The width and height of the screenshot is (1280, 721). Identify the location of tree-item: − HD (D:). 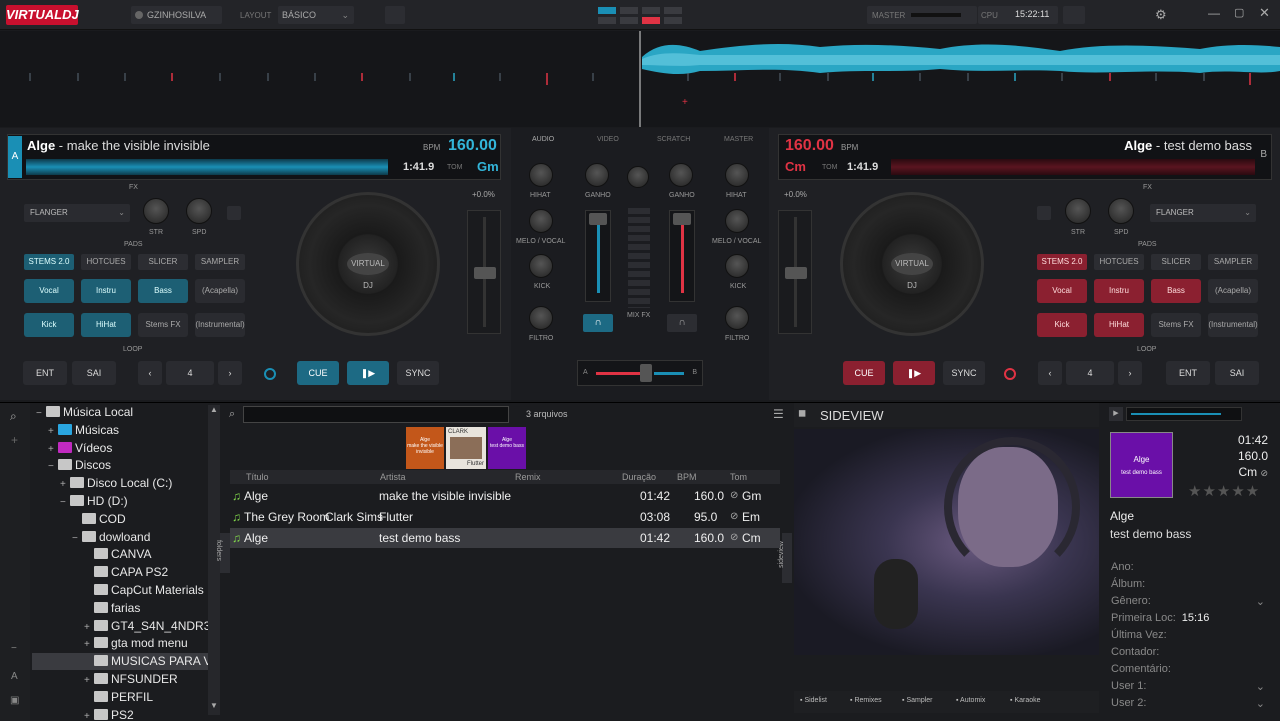
(94, 501).